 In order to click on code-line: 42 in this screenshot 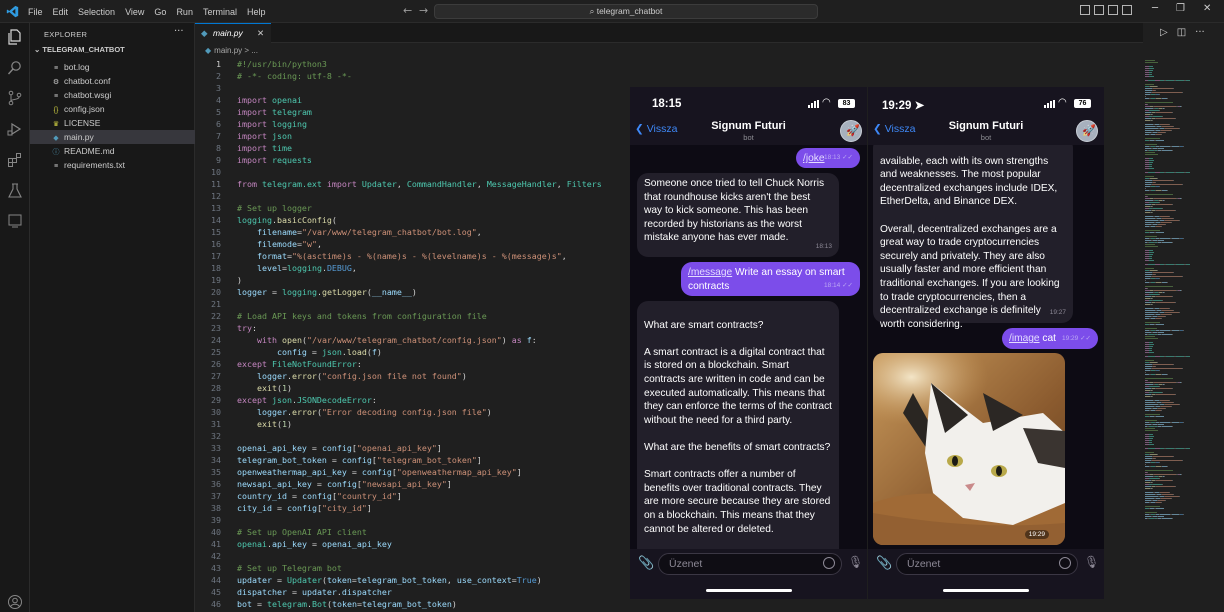, I will do `click(415, 556)`.